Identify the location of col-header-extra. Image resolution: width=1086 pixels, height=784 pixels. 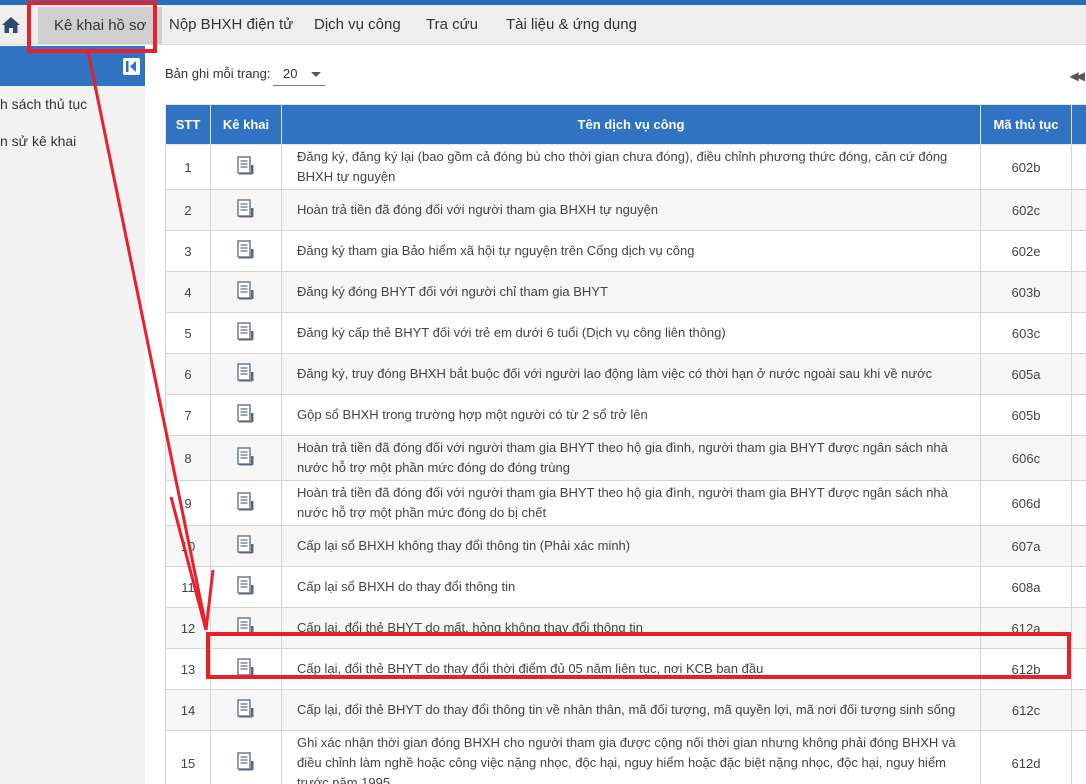
(1078, 124).